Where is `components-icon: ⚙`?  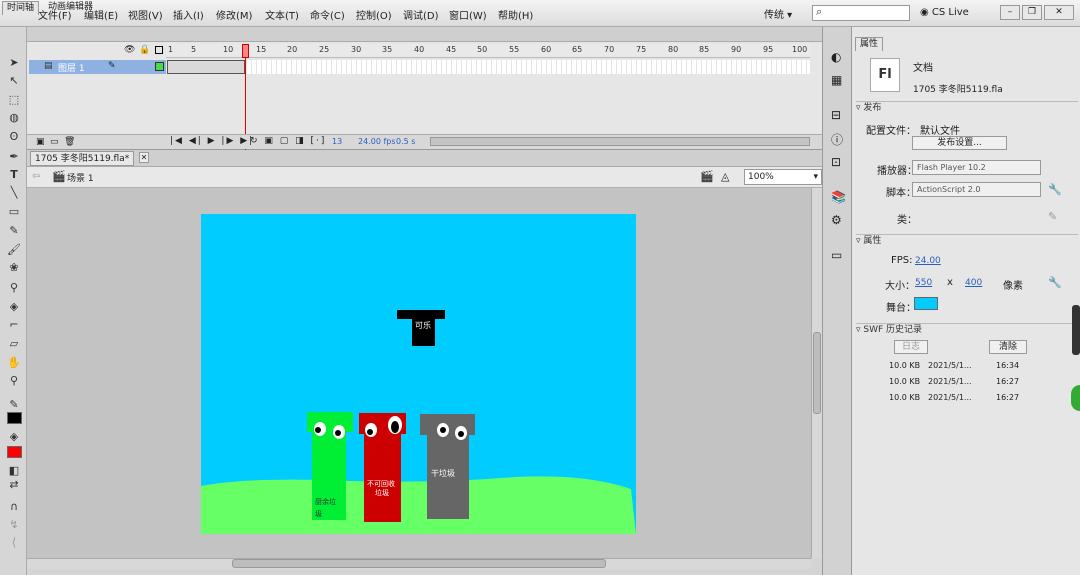
components-icon: ⚙ is located at coordinates (836, 220).